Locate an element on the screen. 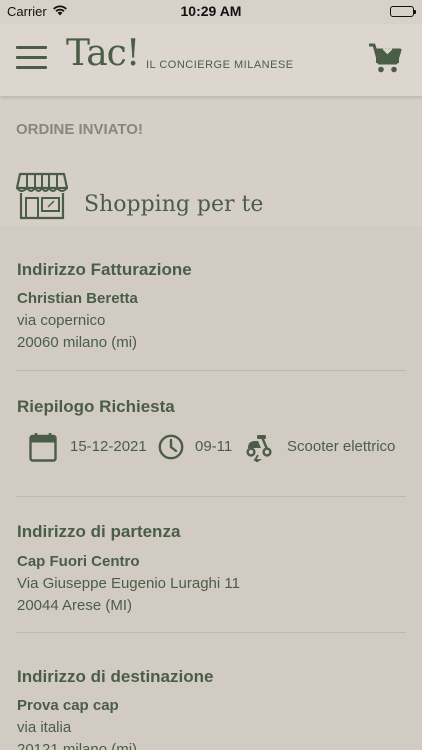  service-header: Shopping per te is located at coordinates (210, 196).